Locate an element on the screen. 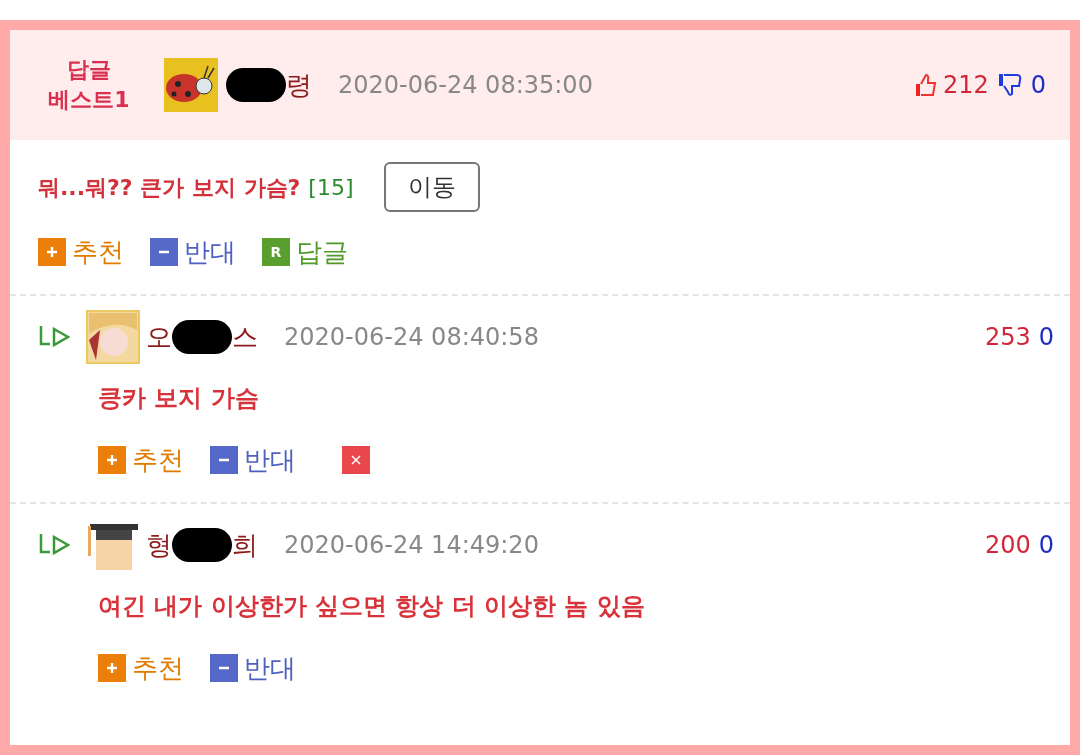  author-name: 형 is located at coordinates (159, 545).